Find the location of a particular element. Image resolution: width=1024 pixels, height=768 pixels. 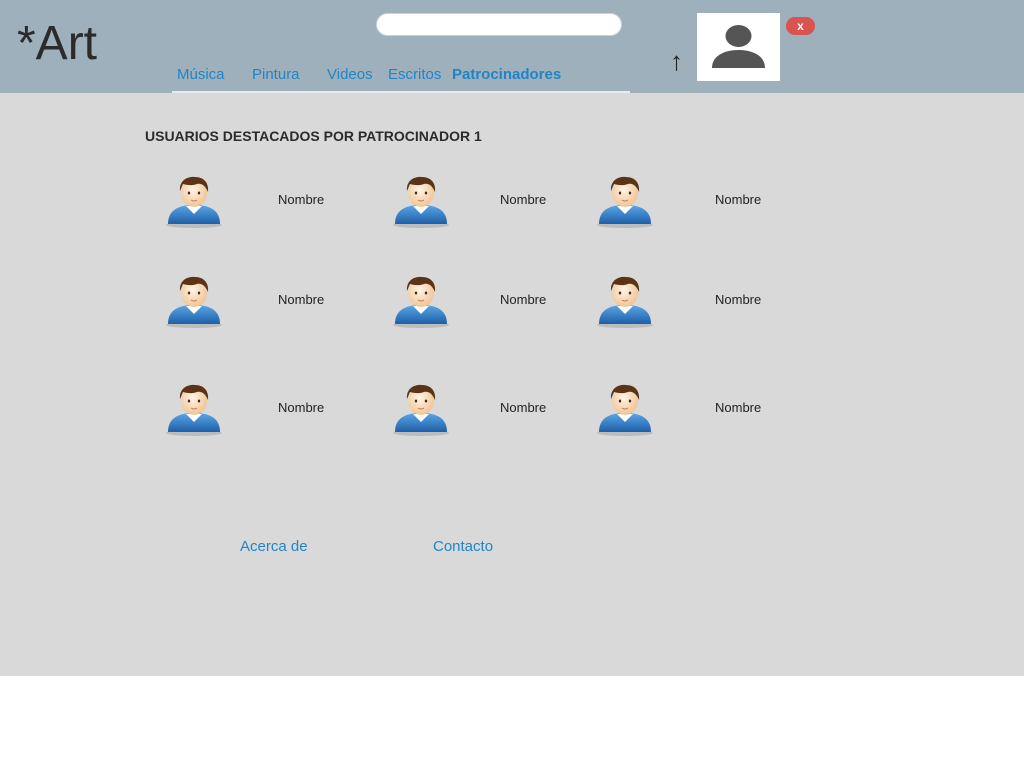

close-button: x is located at coordinates (800, 26).